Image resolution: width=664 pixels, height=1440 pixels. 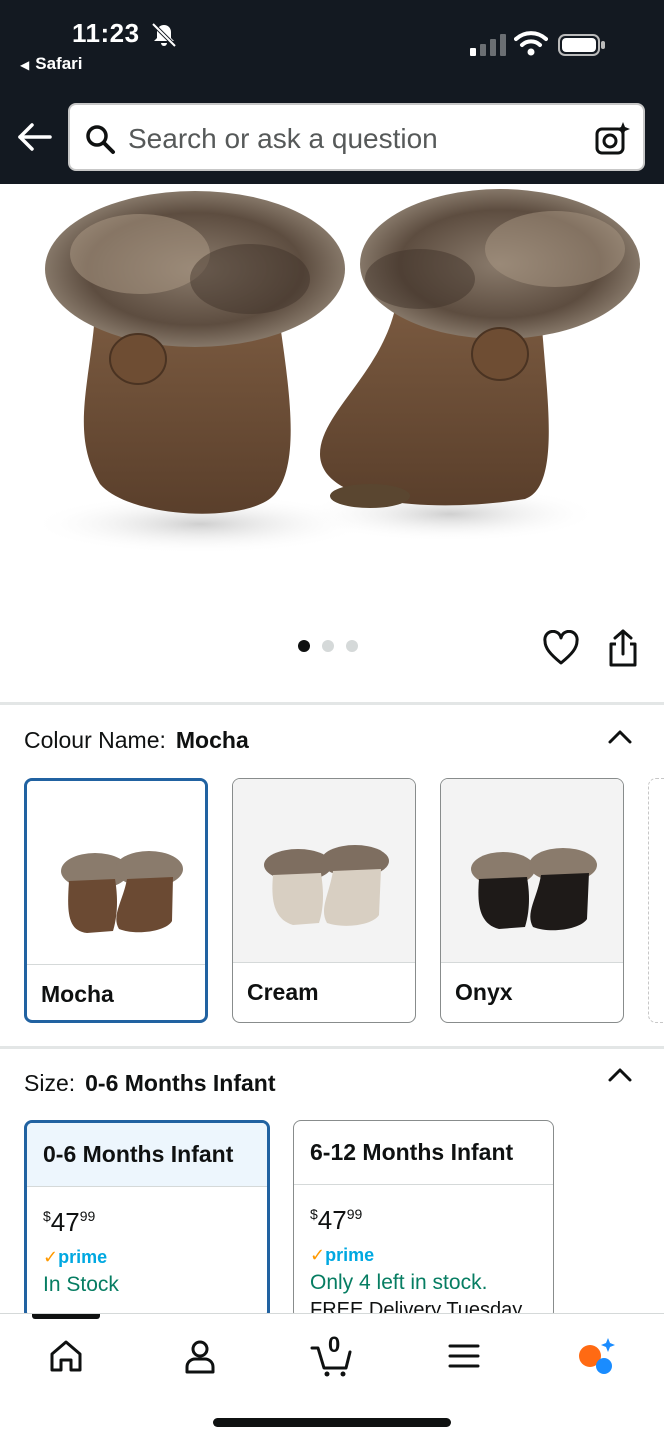 I want to click on colour-option-label: Onyx, so click(x=484, y=992).